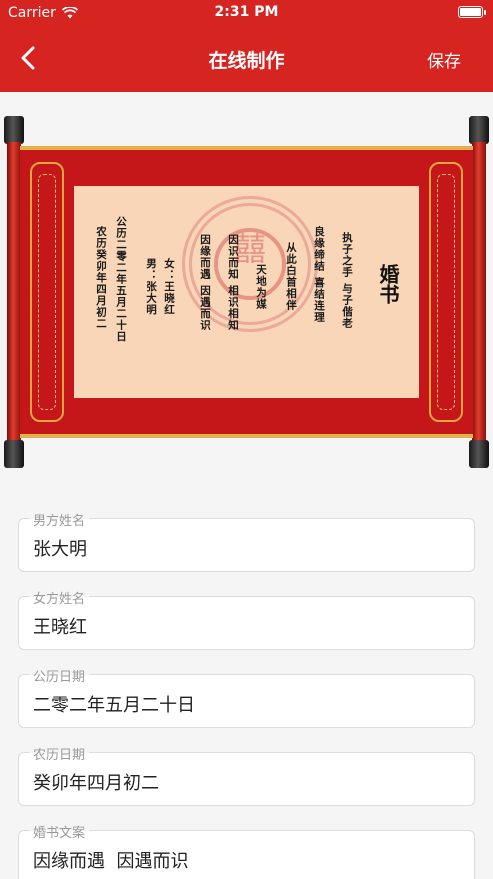 Image resolution: width=493 pixels, height=879 pixels. What do you see at coordinates (243, 548) in the screenshot?
I see `groom-name-input: 张大明` at bounding box center [243, 548].